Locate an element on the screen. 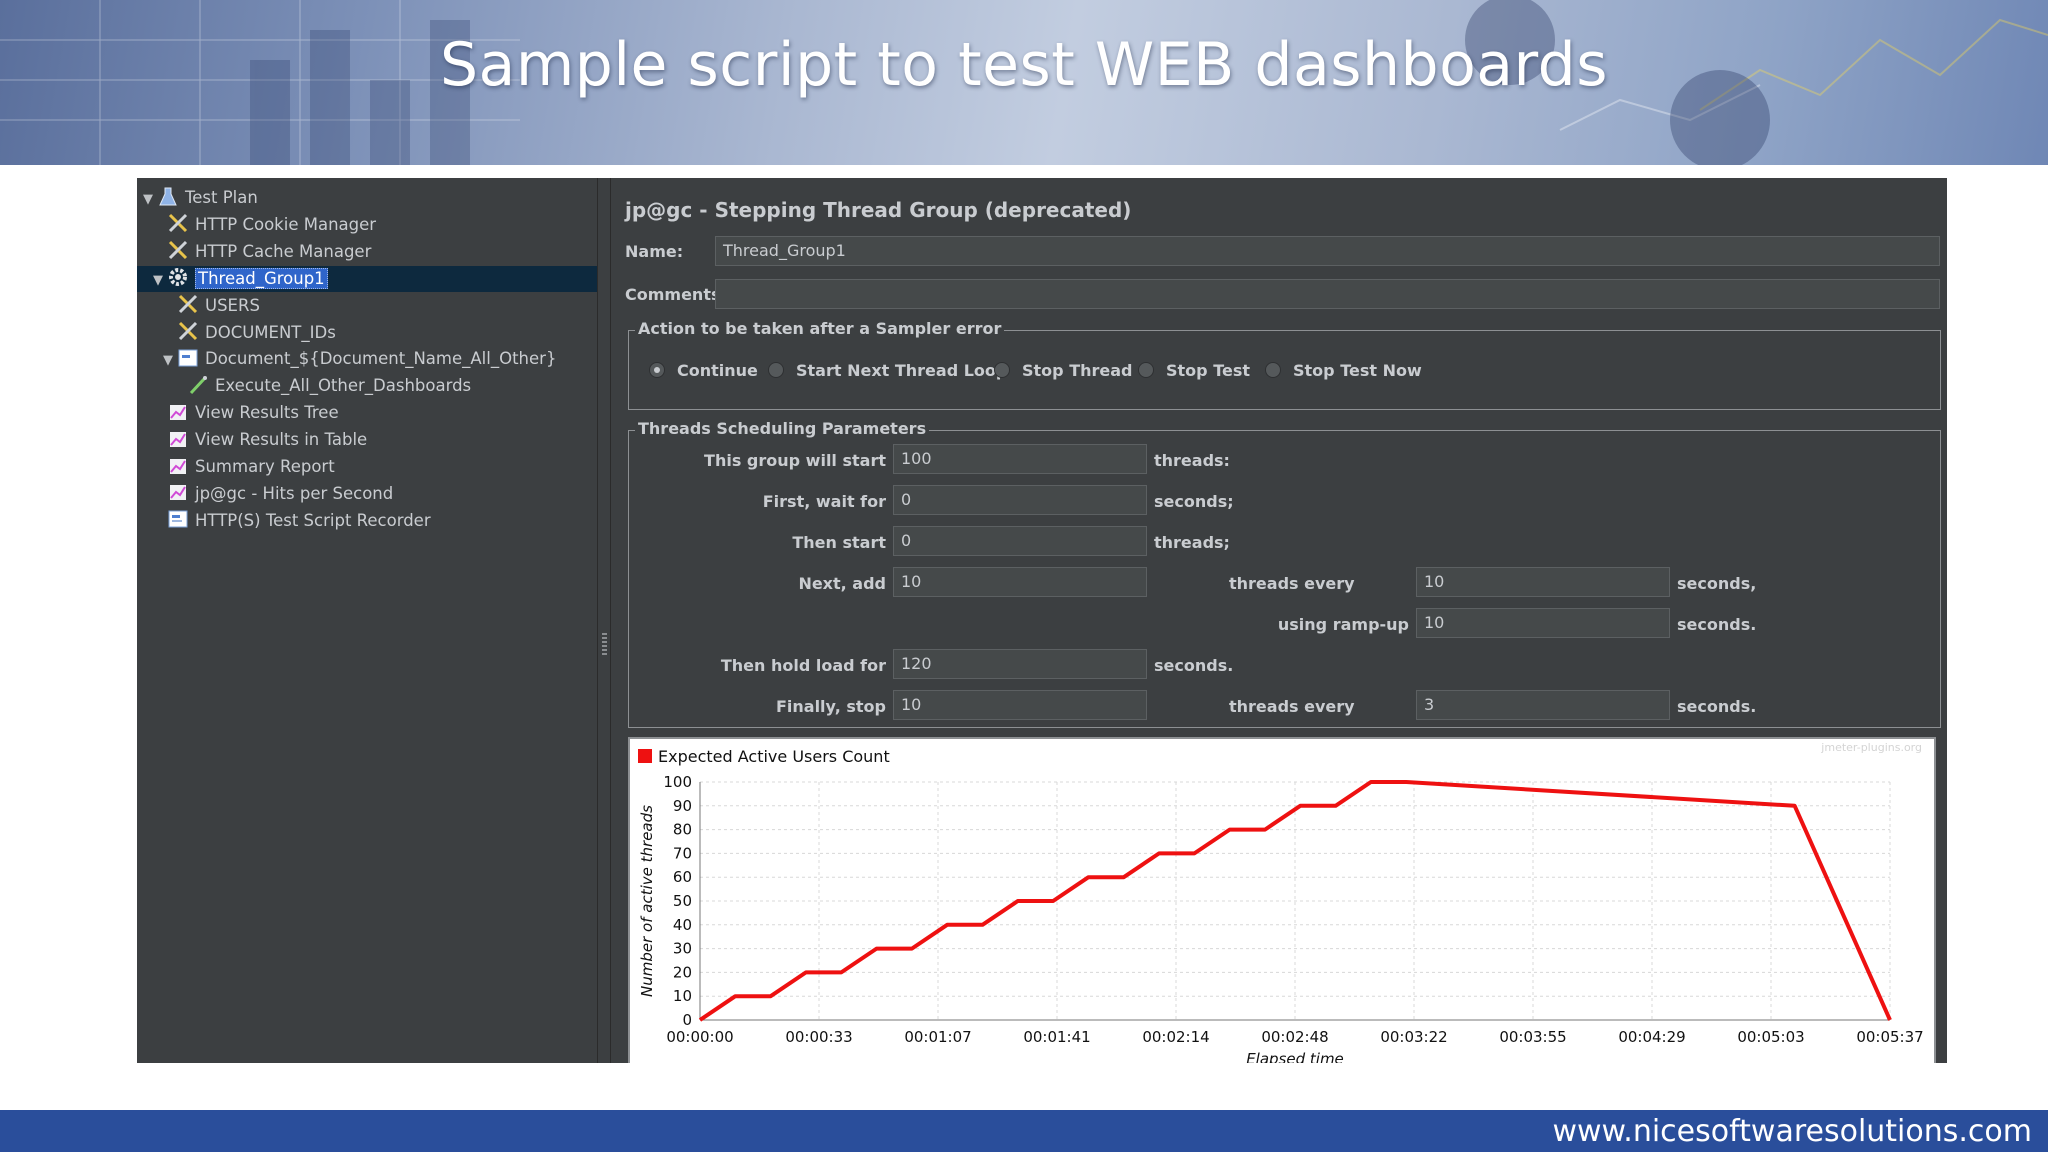 This screenshot has height=1152, width=2048. y-tick-label: 0 is located at coordinates (687, 1020).